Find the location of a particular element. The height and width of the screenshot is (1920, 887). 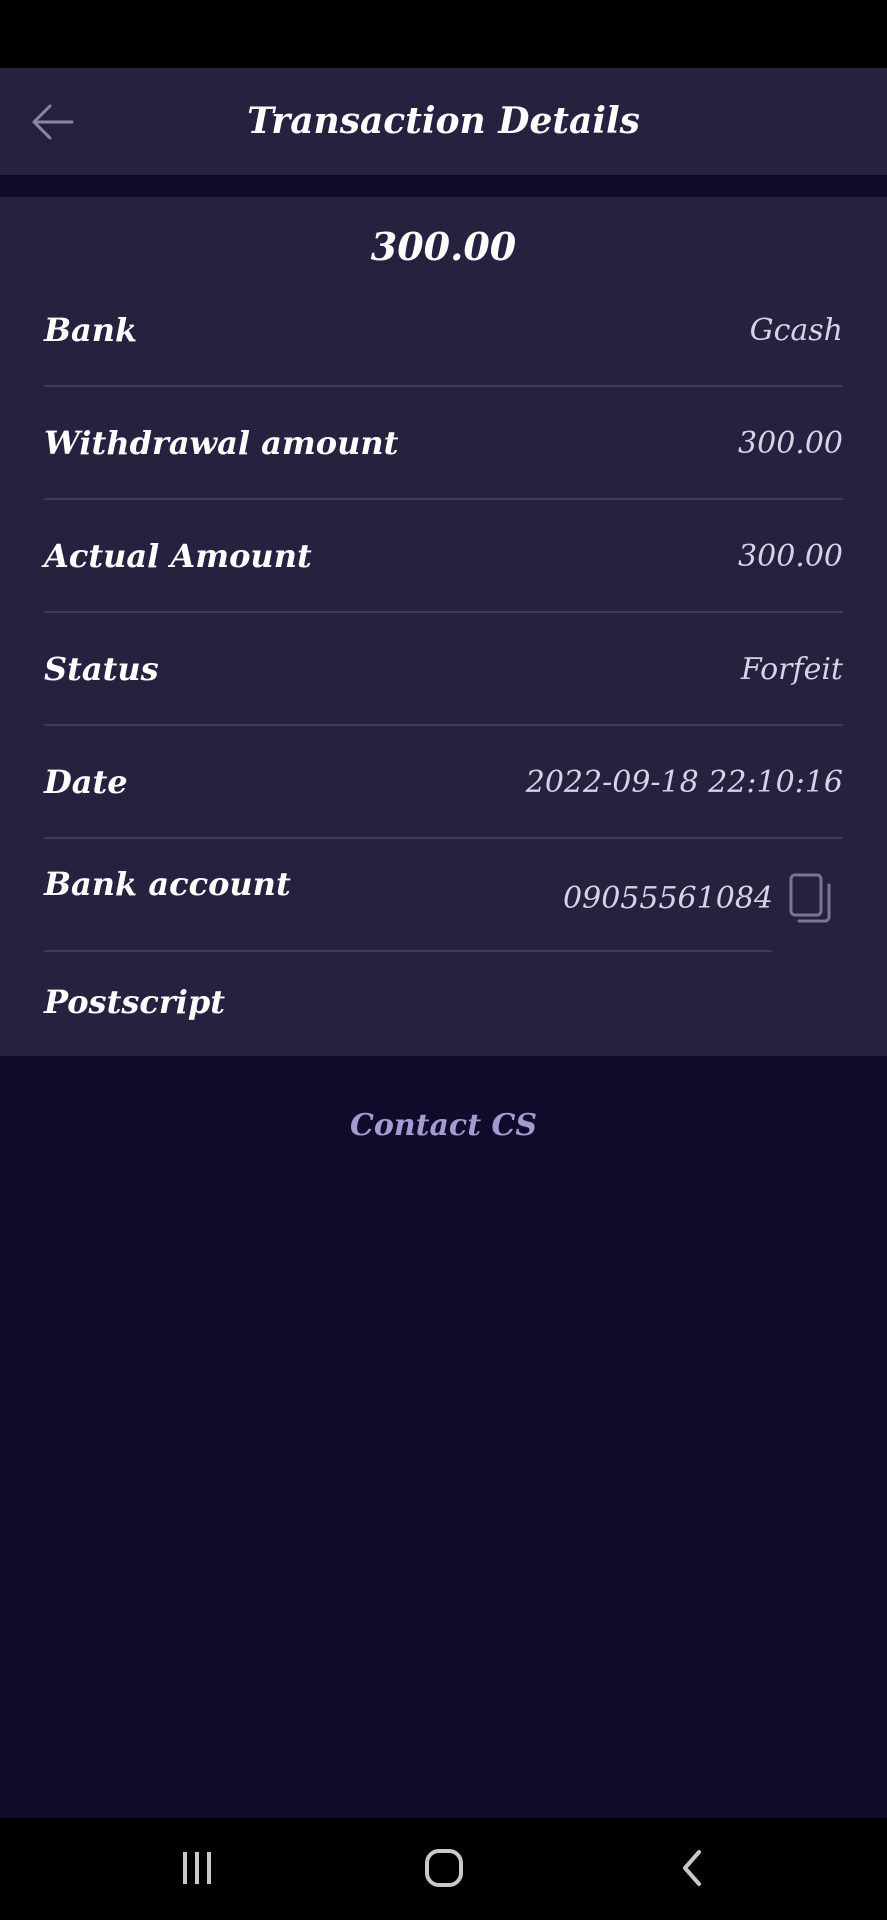

detail-value: Forfeit is located at coordinates (791, 669).